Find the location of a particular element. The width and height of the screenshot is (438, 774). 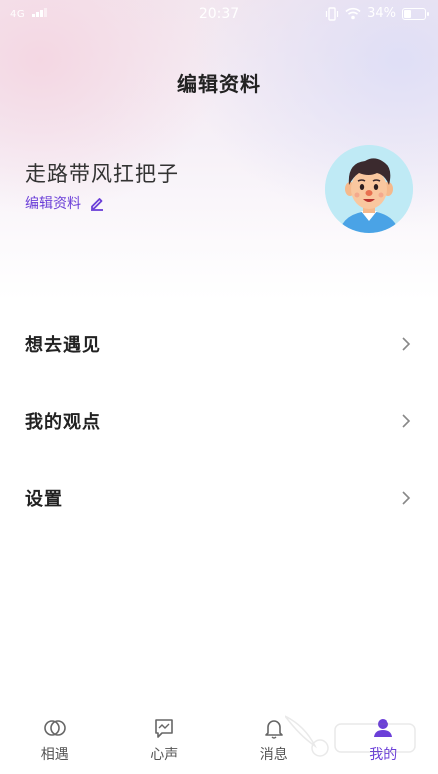

battery-icon is located at coordinates (415, 13).